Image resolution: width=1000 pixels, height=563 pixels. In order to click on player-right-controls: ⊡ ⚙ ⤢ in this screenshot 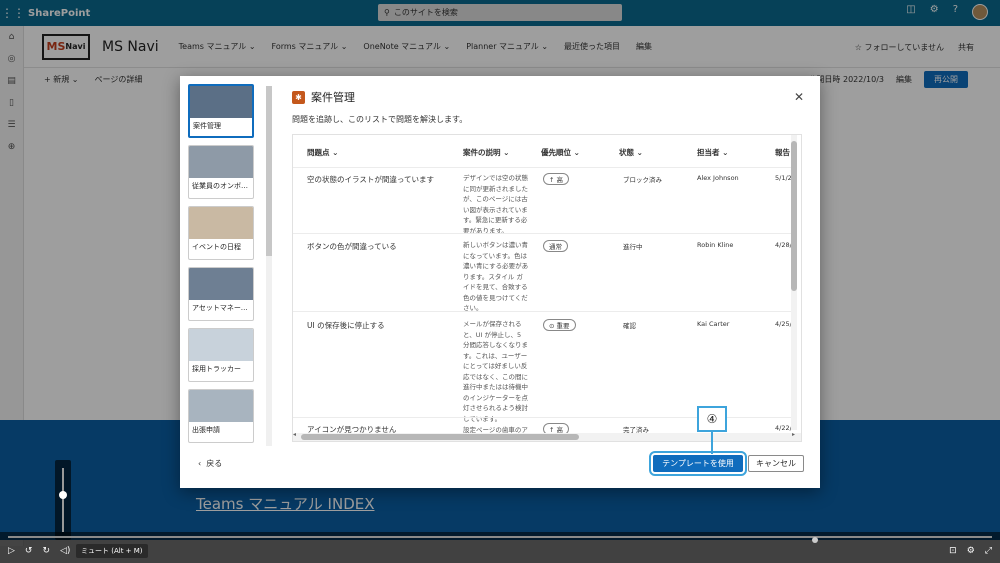, I will do `click(970, 551)`.